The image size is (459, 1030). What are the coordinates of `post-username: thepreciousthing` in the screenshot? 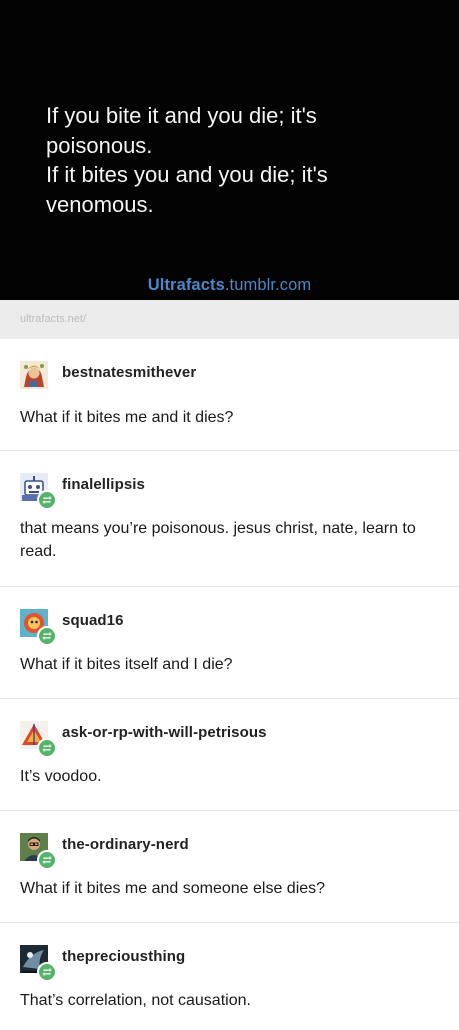 It's located at (123, 956).